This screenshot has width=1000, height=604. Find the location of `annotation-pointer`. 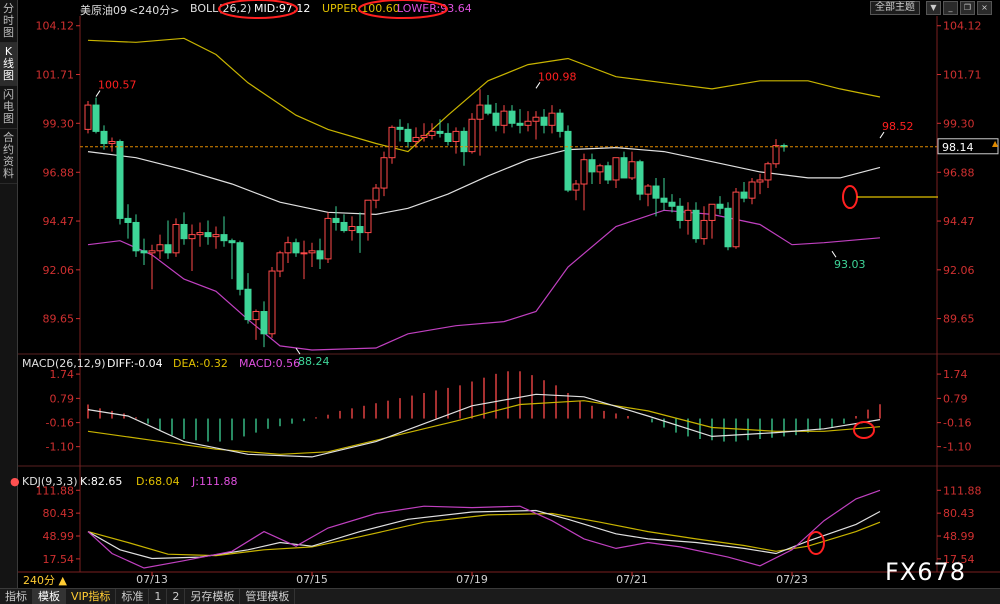

annotation-pointer is located at coordinates (298, 351).